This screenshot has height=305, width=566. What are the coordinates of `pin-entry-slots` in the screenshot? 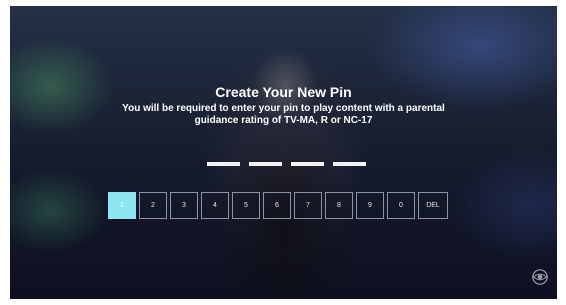 It's located at (286, 164).